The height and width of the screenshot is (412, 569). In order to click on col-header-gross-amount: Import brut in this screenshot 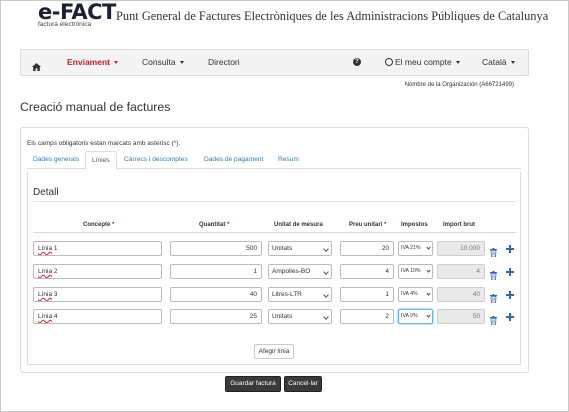, I will do `click(459, 225)`.